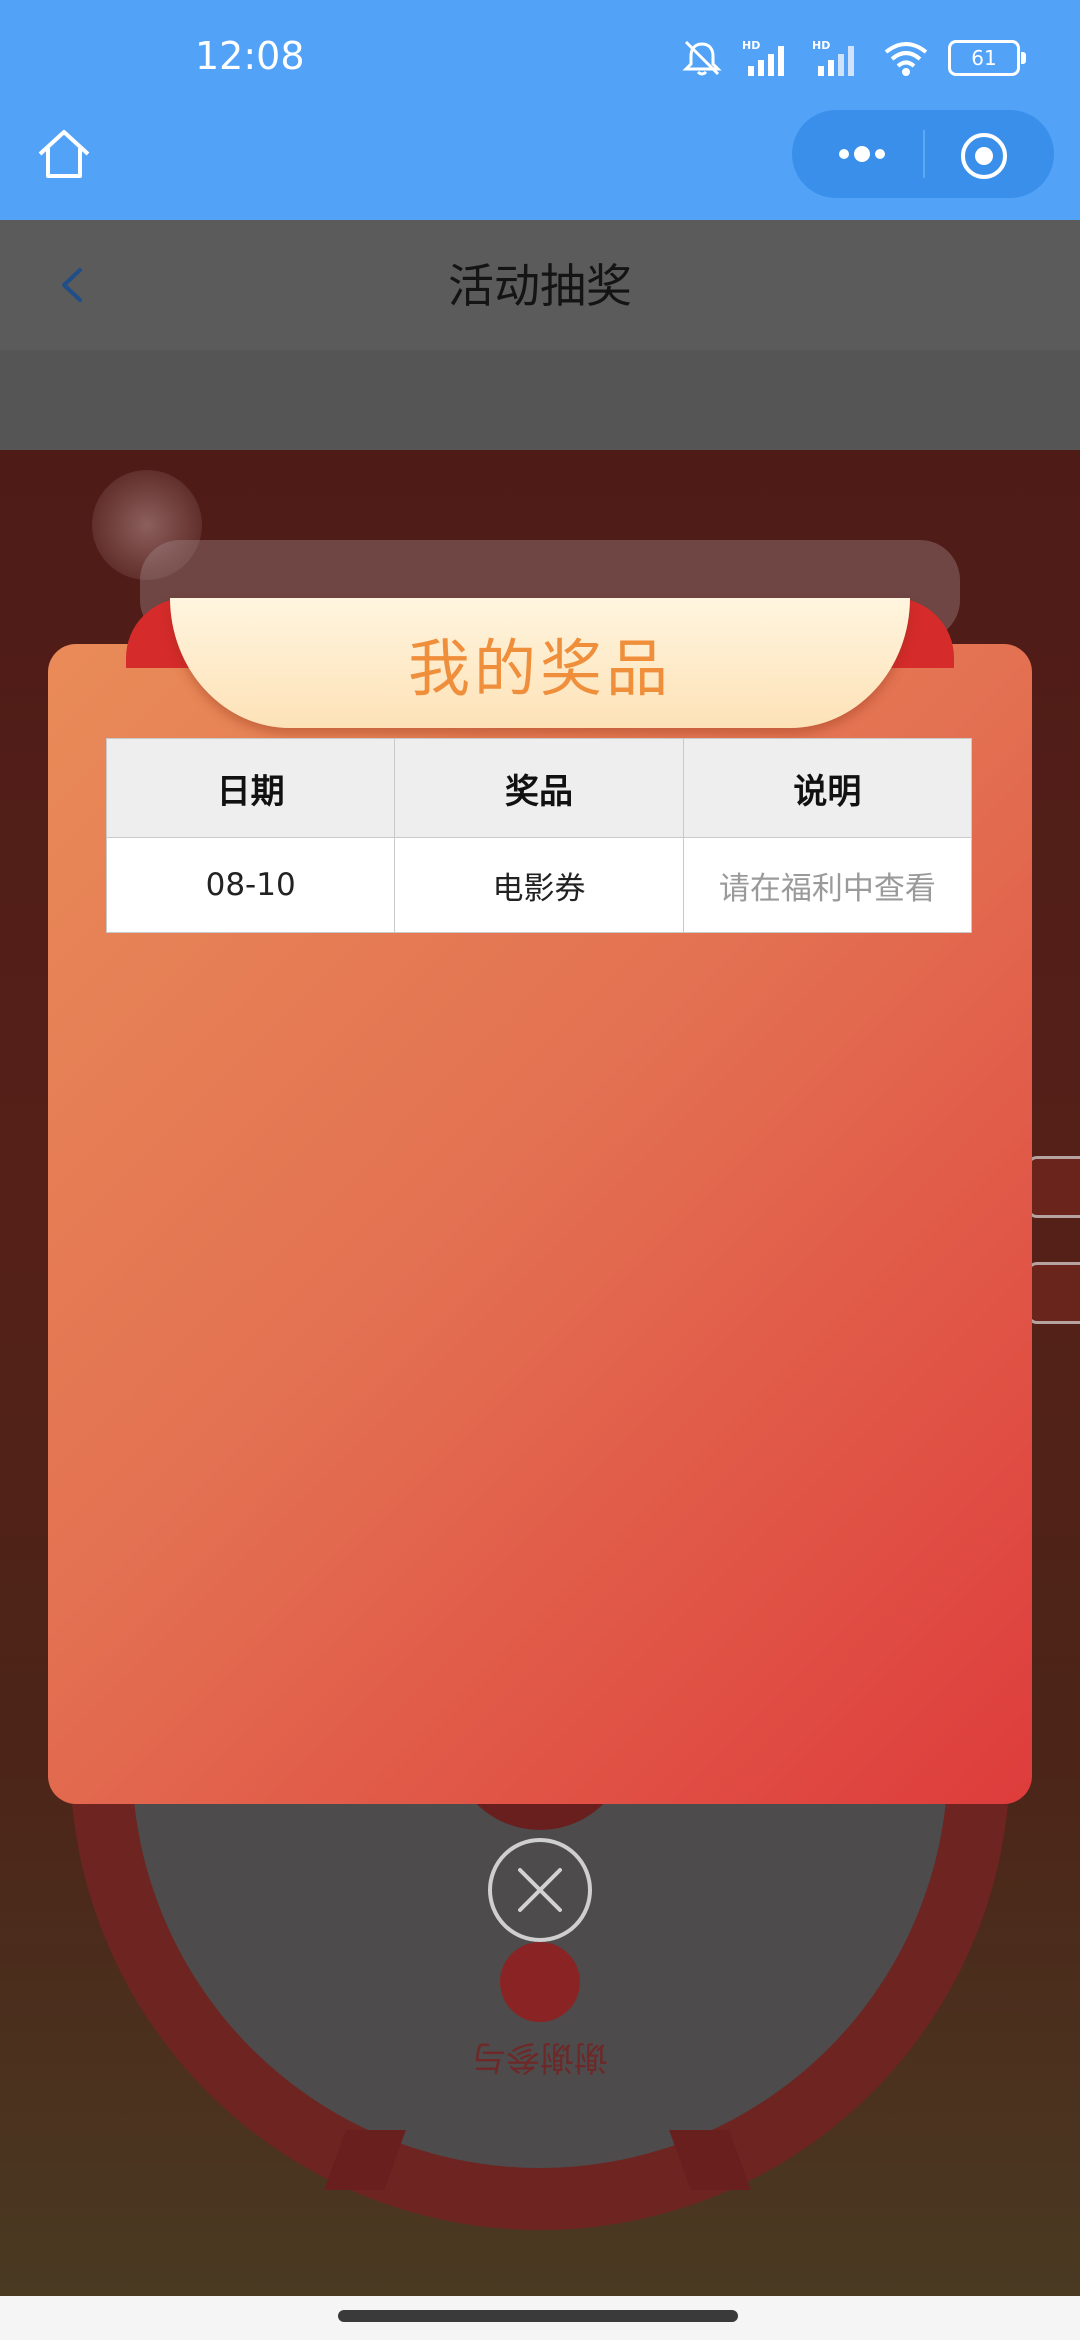 The height and width of the screenshot is (2340, 1080). Describe the element at coordinates (1053, 1187) in the screenshot. I see `rules-side-tab` at that location.